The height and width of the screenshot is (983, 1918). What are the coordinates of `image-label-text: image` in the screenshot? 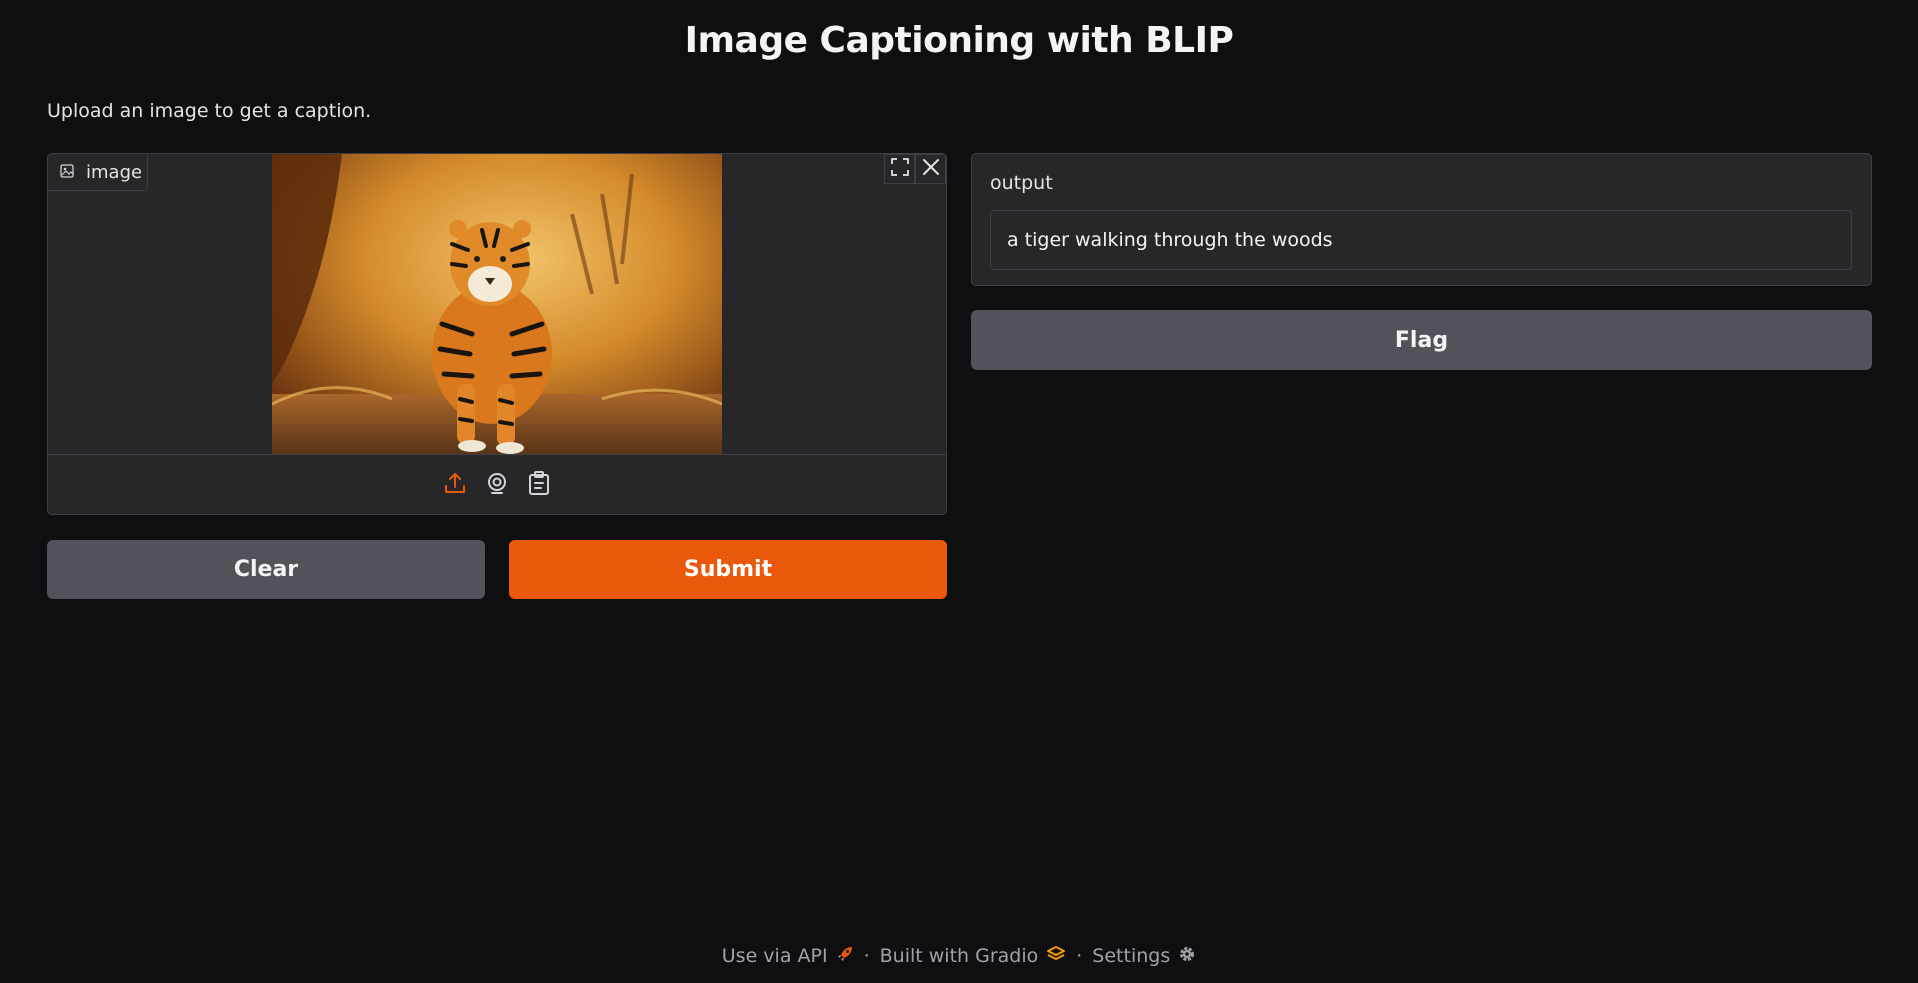 It's located at (114, 172).